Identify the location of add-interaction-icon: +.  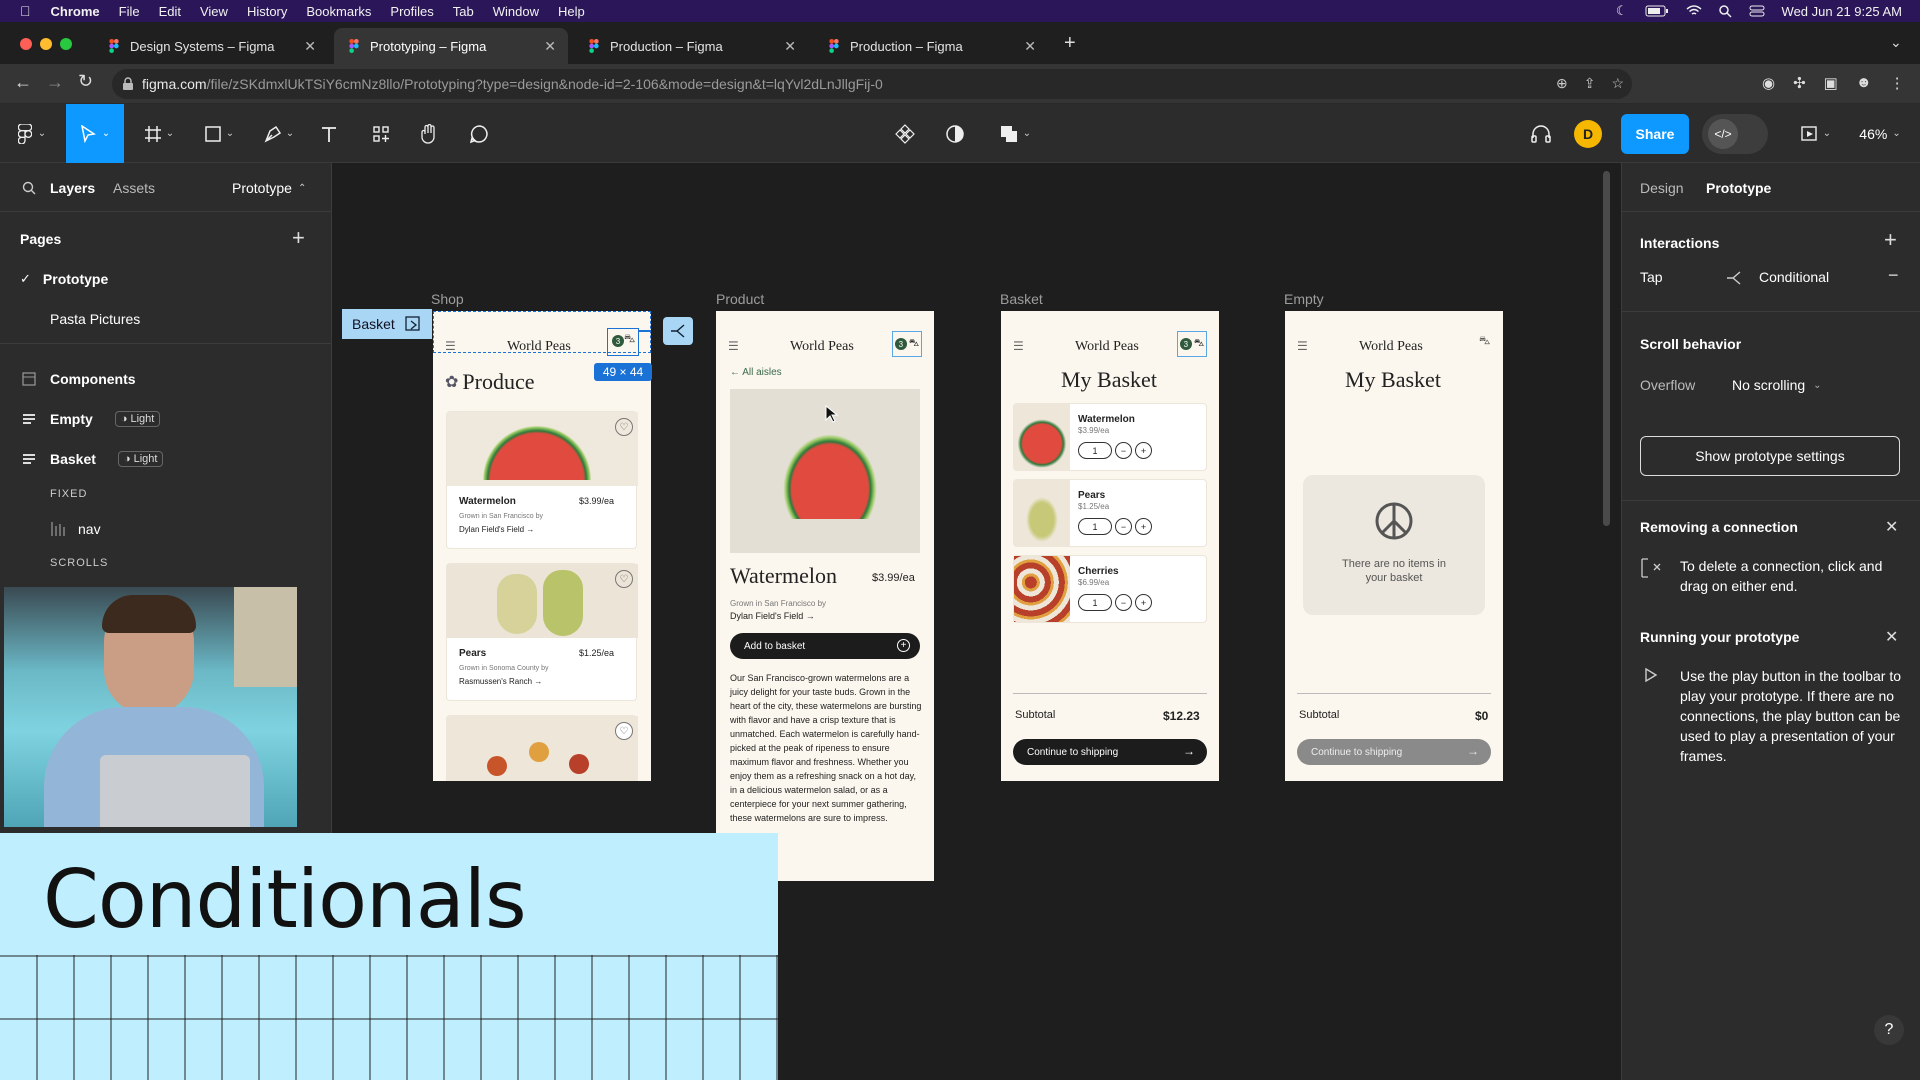
(1890, 240).